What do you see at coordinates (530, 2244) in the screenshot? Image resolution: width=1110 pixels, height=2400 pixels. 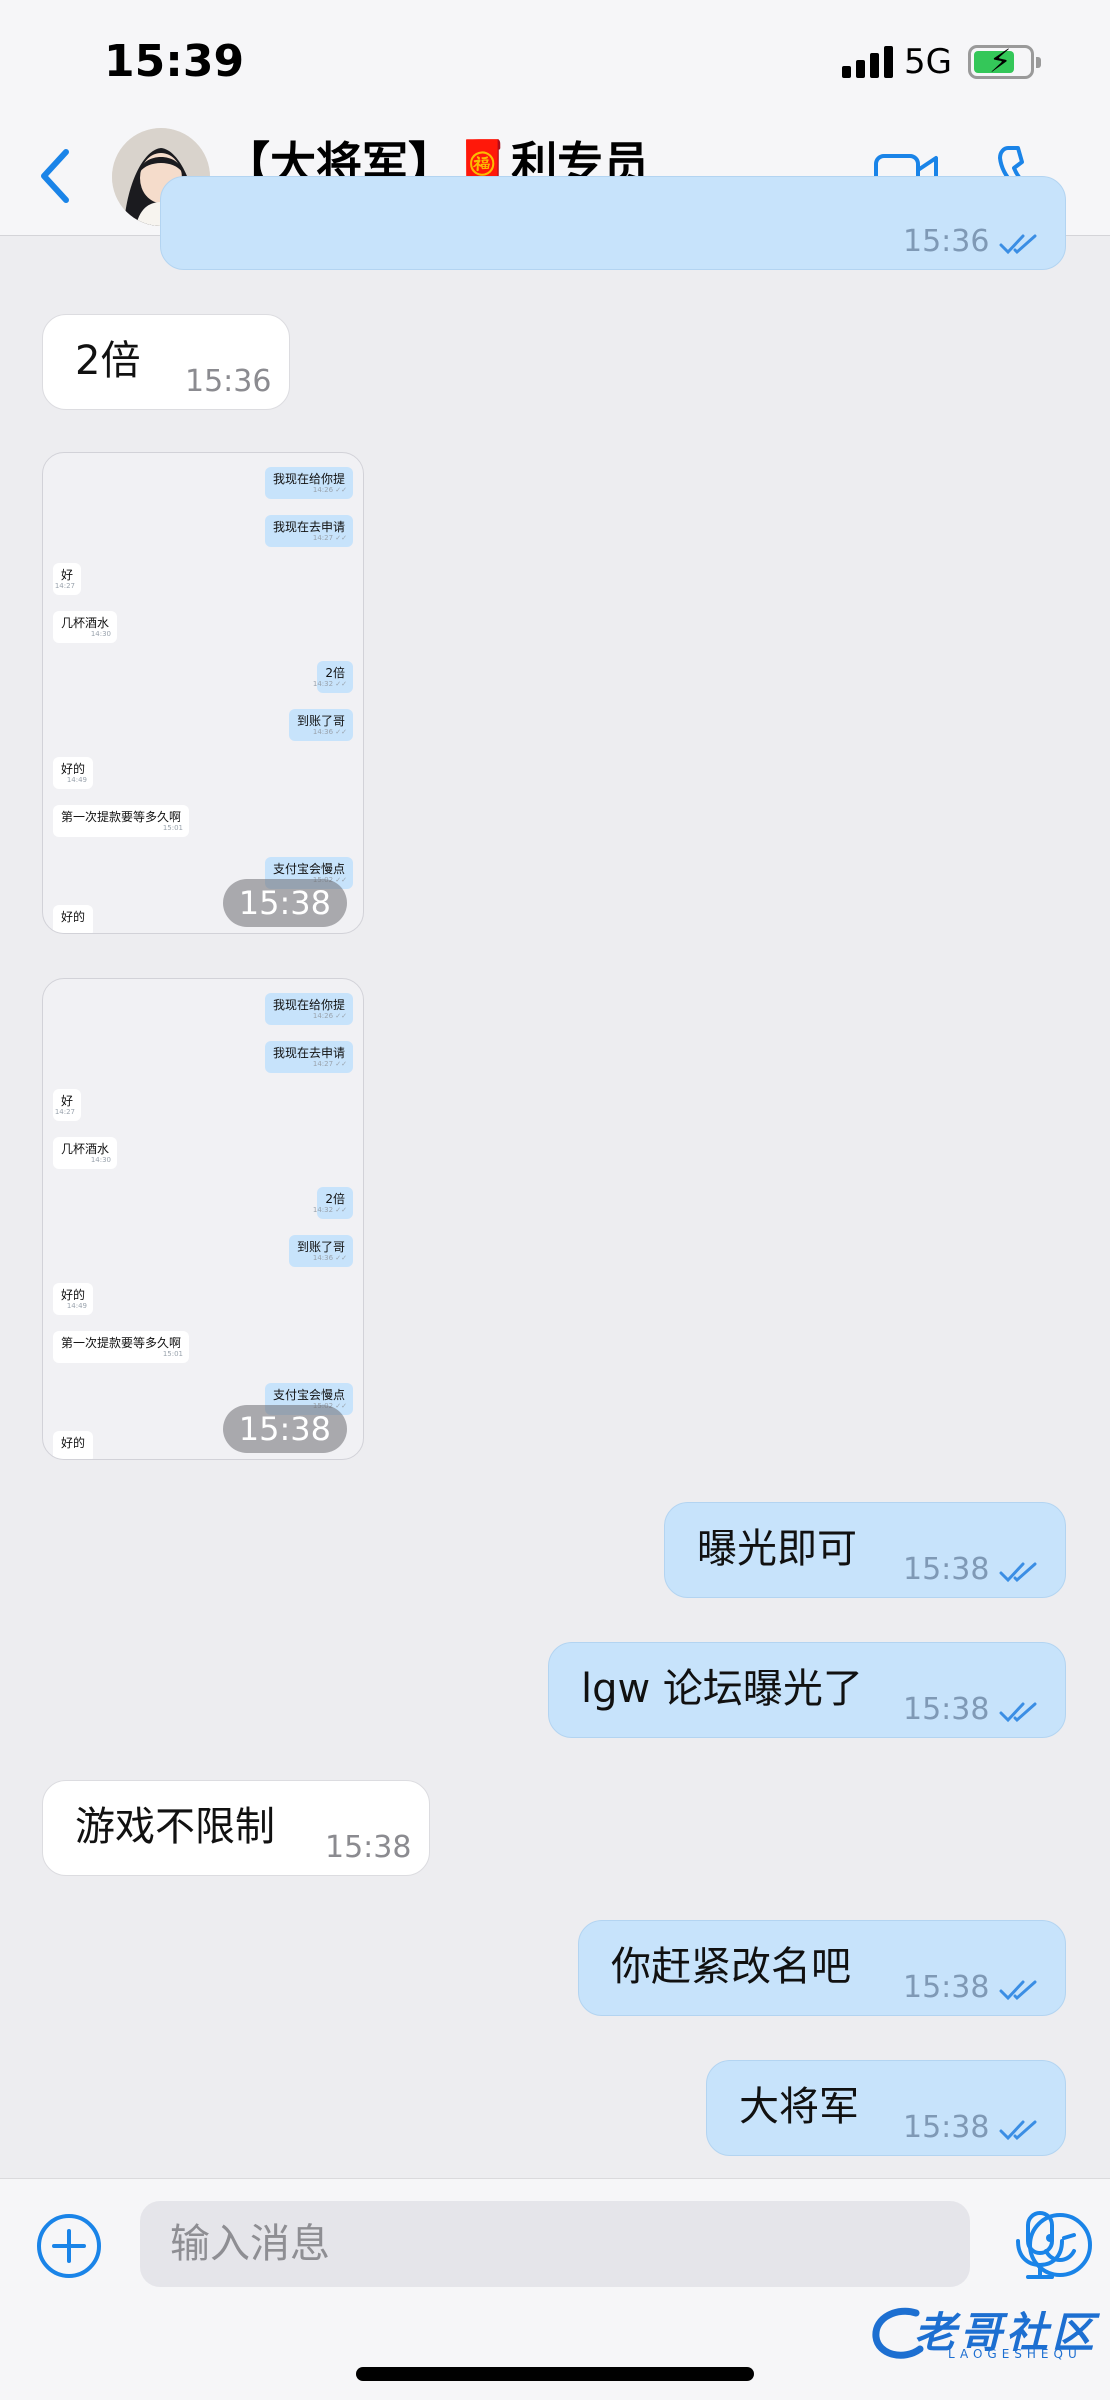 I see `message-input` at bounding box center [530, 2244].